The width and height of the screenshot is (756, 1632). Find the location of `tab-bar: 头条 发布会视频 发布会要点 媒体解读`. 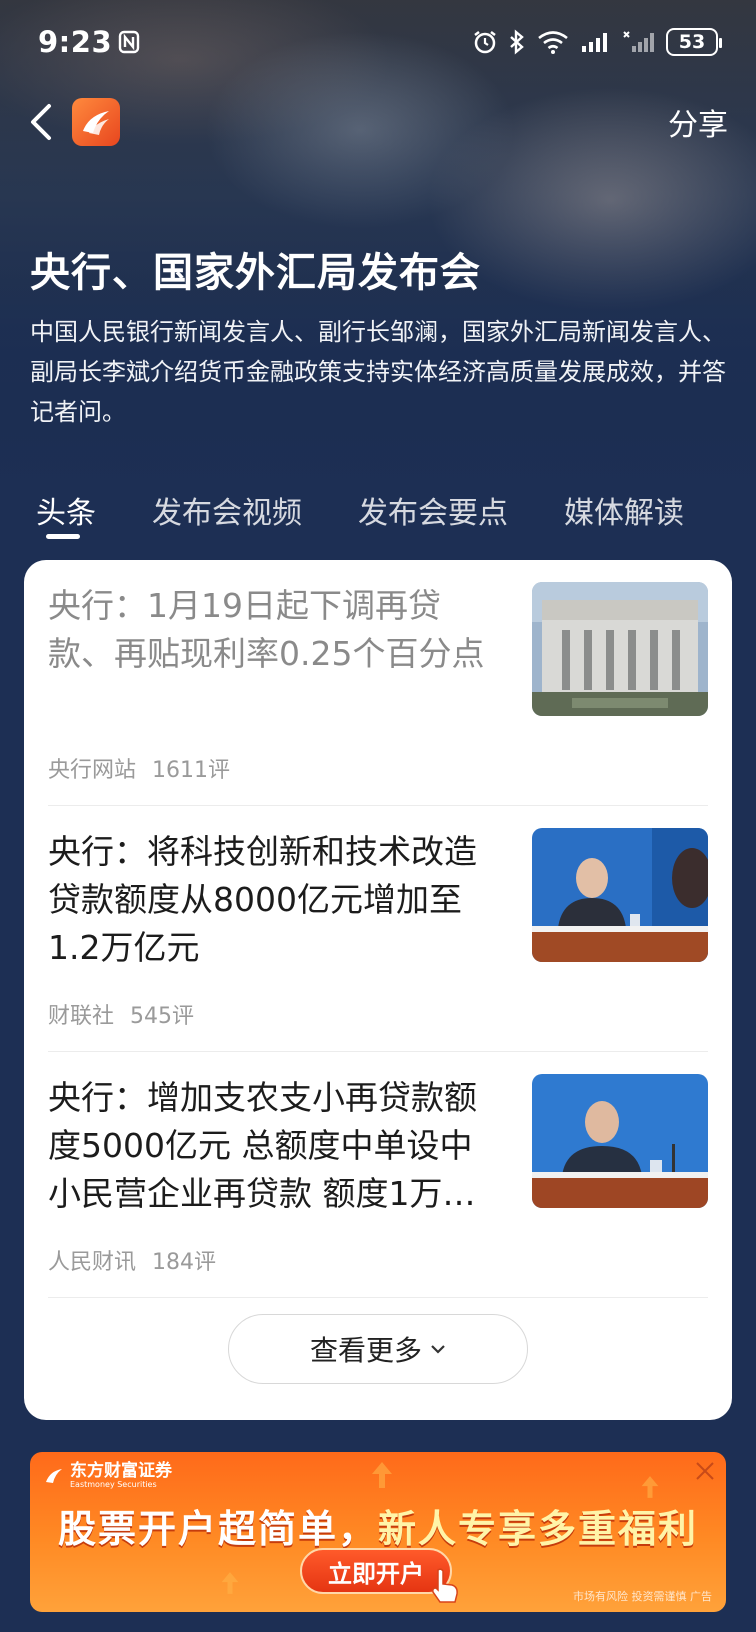

tab-bar: 头条 发布会视频 发布会要点 媒体解读 is located at coordinates (378, 510).